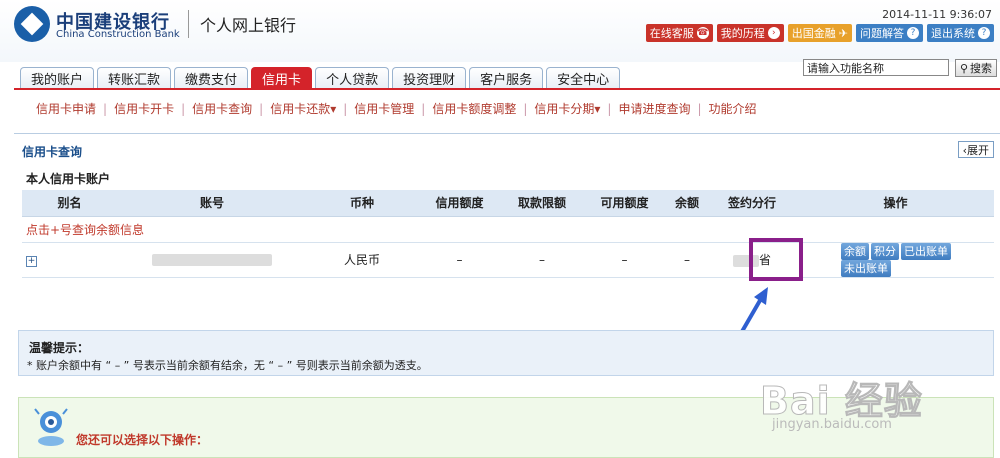  I want to click on header-buttons: 在线客服 ☎ 我的历程 › 出国金融 ✈ 问题解答 ? 退出系统 ?, so click(819, 33).